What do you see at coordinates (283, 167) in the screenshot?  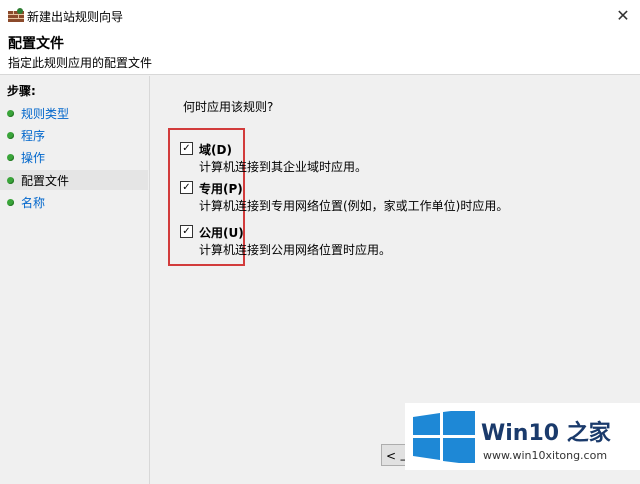 I see `option-description: 计算机连接到其企业域时应用。` at bounding box center [283, 167].